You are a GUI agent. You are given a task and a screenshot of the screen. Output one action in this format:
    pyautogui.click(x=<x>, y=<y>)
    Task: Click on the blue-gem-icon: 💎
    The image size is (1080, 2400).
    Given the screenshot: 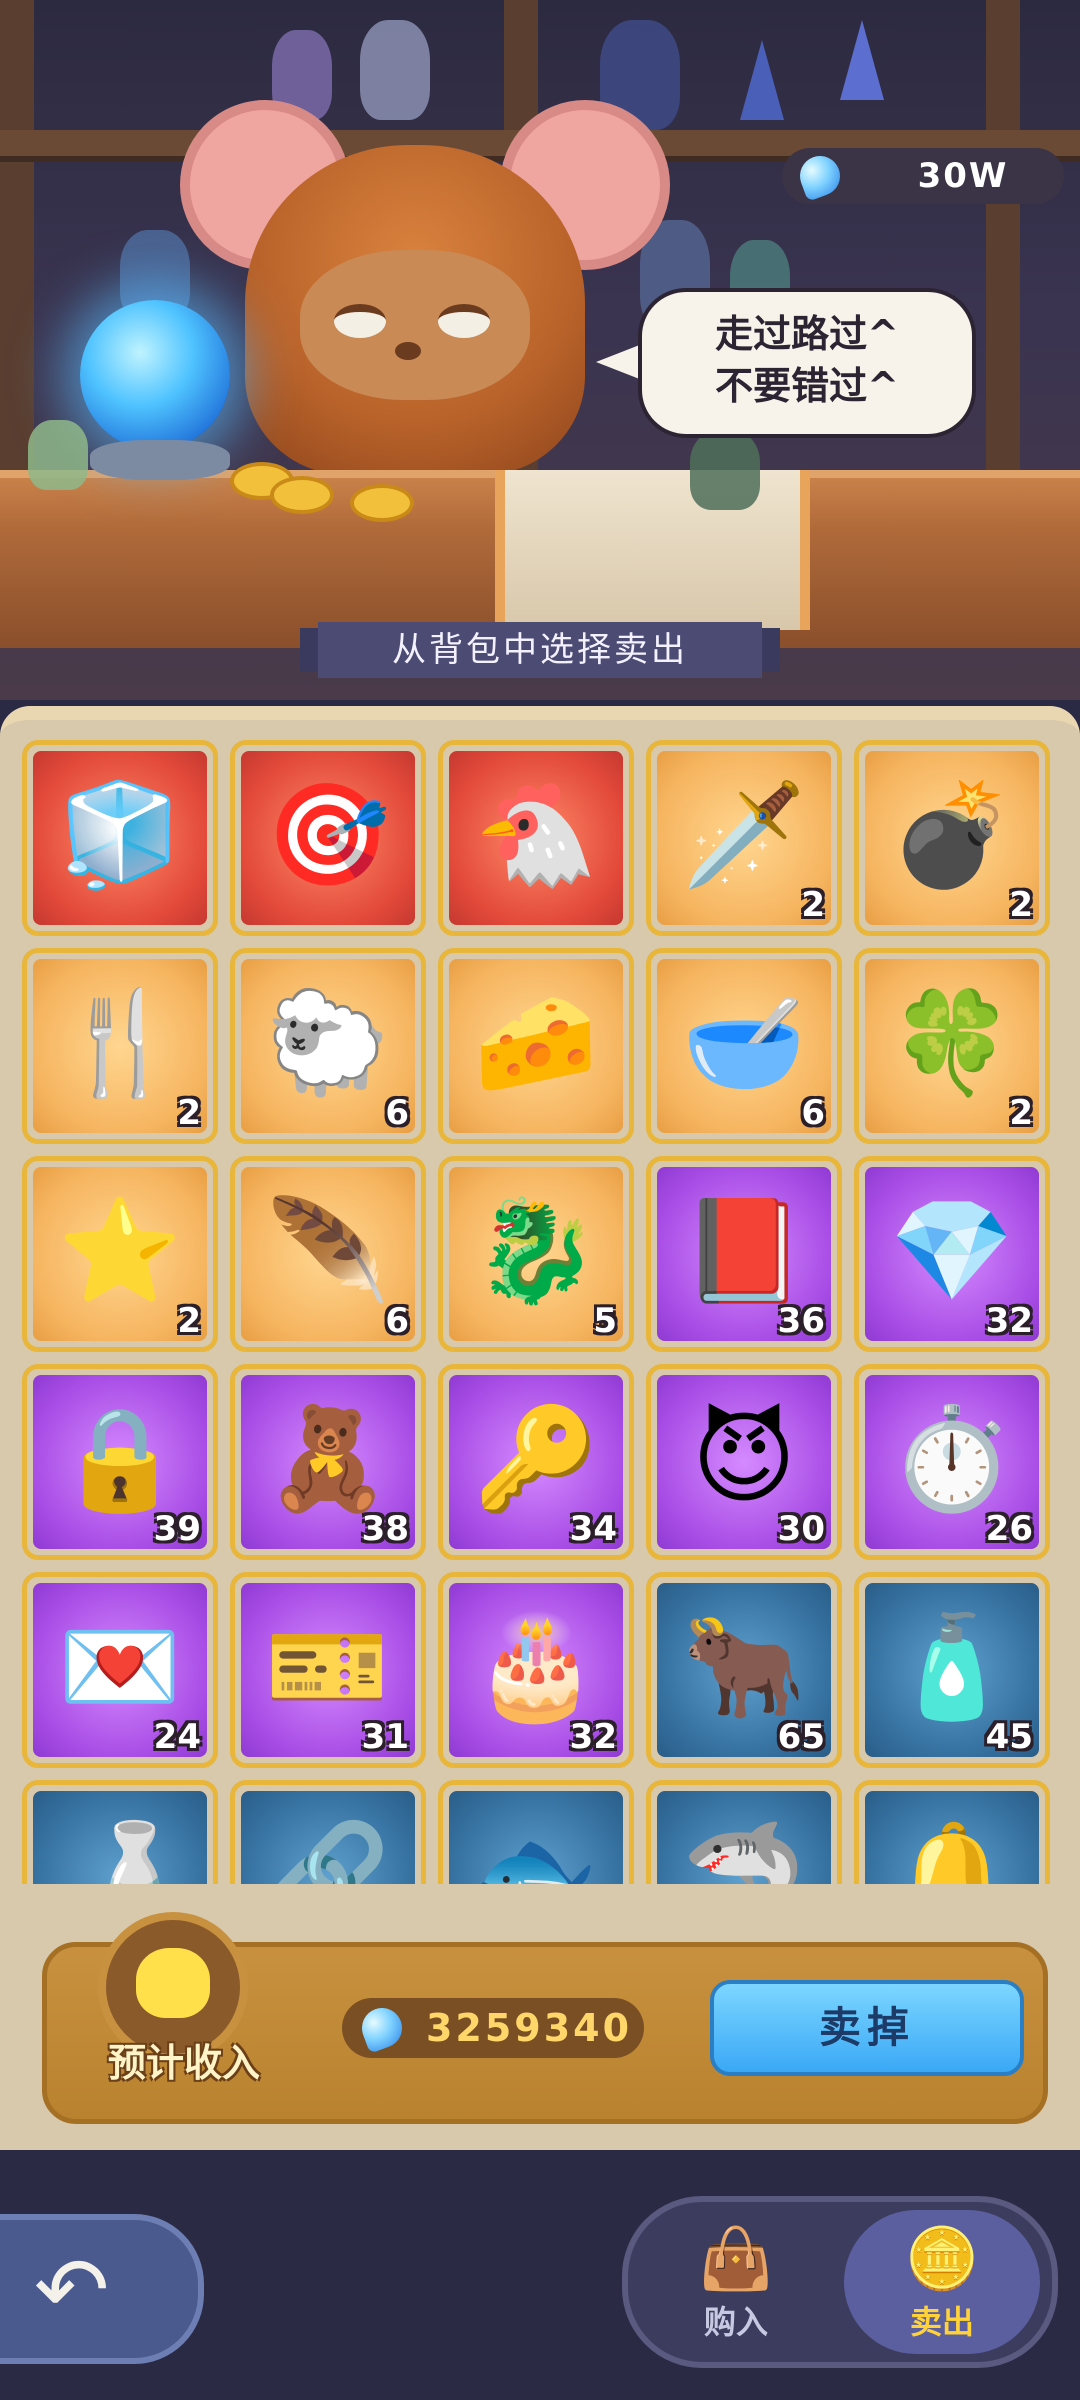 What is the action you would take?
    pyautogui.click(x=952, y=1250)
    